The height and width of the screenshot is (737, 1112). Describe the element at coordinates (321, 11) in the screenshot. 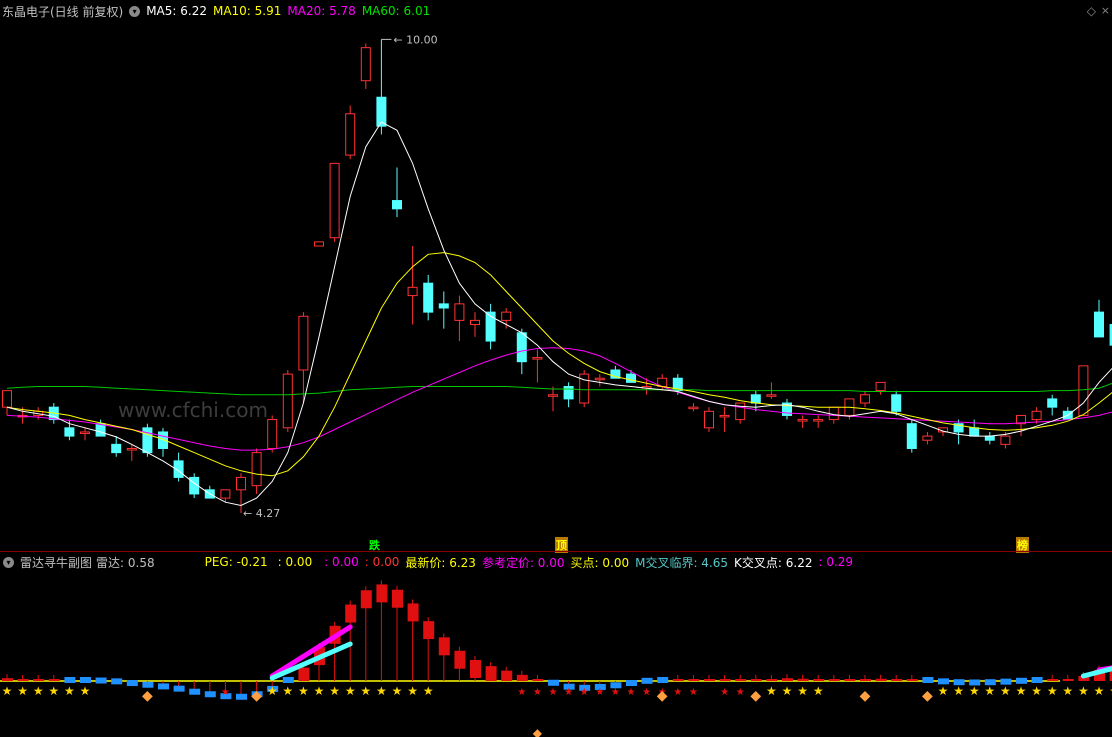

I see `ma20-value: MA20: 5.78` at that location.